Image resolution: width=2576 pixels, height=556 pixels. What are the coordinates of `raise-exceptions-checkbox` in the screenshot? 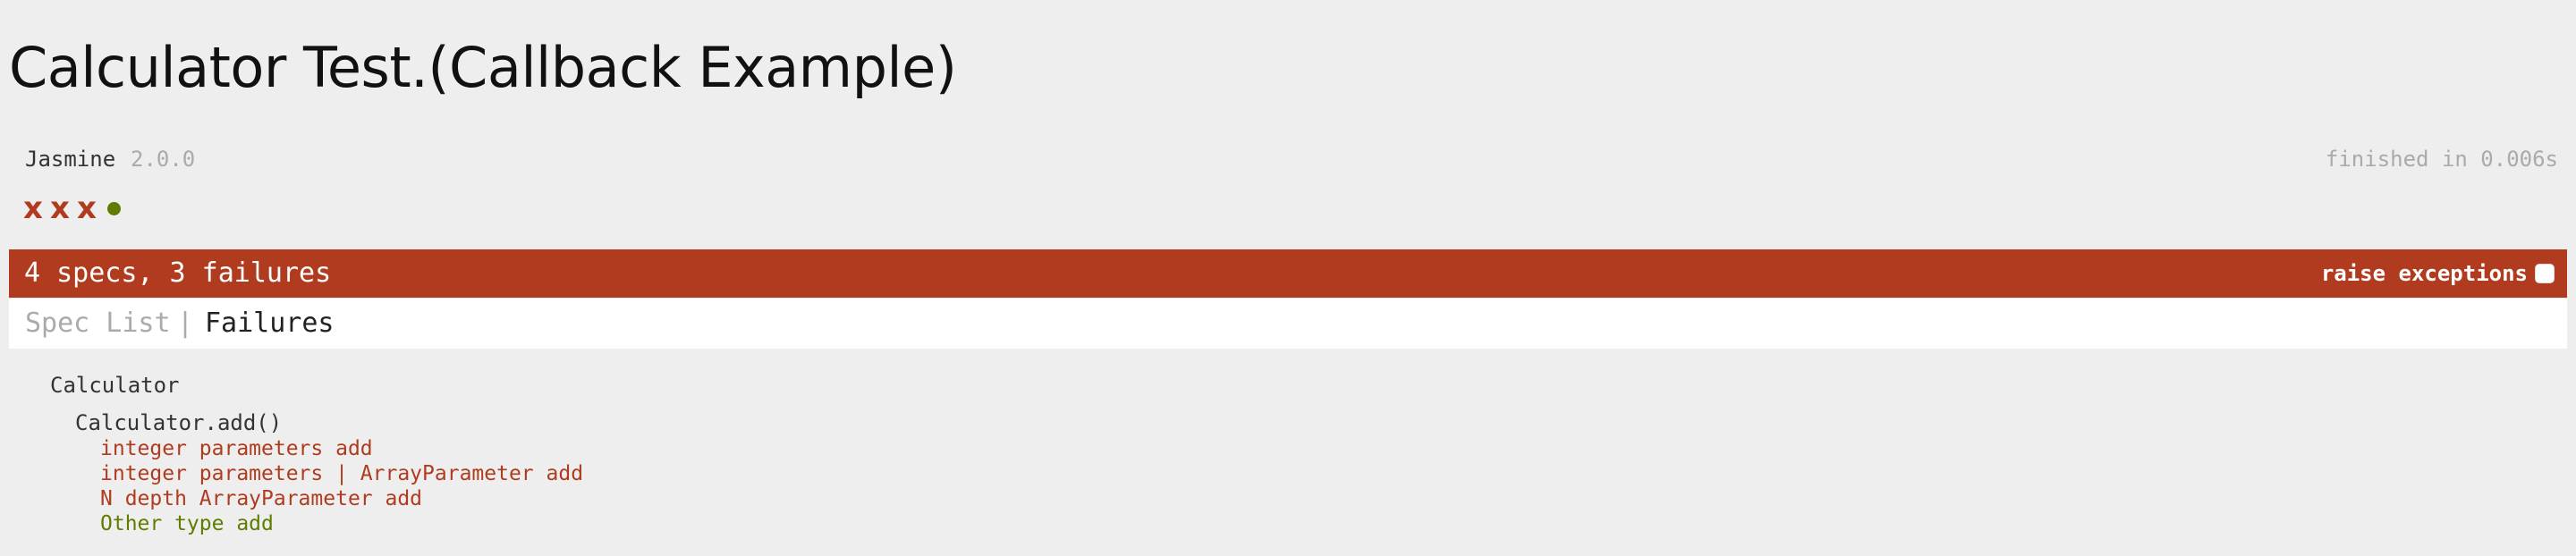 It's located at (2545, 273).